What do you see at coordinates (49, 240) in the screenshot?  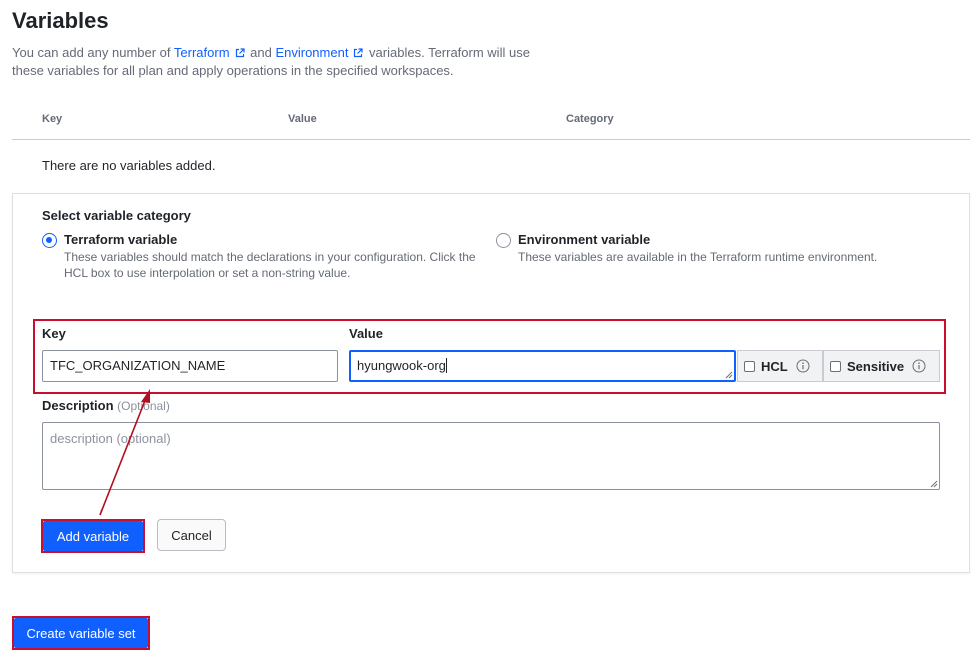 I see `radio-terraform-variable` at bounding box center [49, 240].